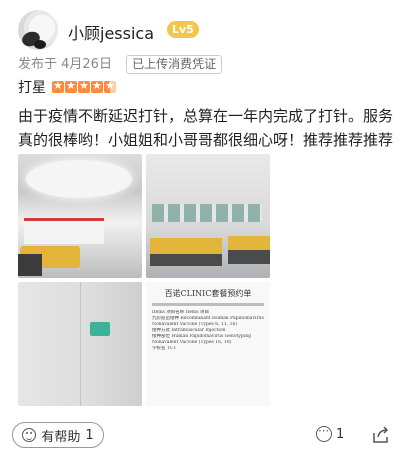 The image size is (414, 463). What do you see at coordinates (80, 216) in the screenshot?
I see `reception-desk-photo` at bounding box center [80, 216].